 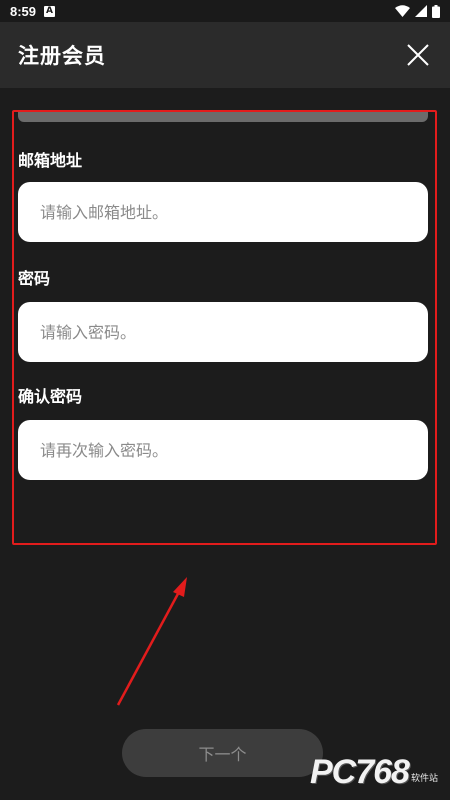 I want to click on app-header: 注册会员, so click(x=225, y=55).